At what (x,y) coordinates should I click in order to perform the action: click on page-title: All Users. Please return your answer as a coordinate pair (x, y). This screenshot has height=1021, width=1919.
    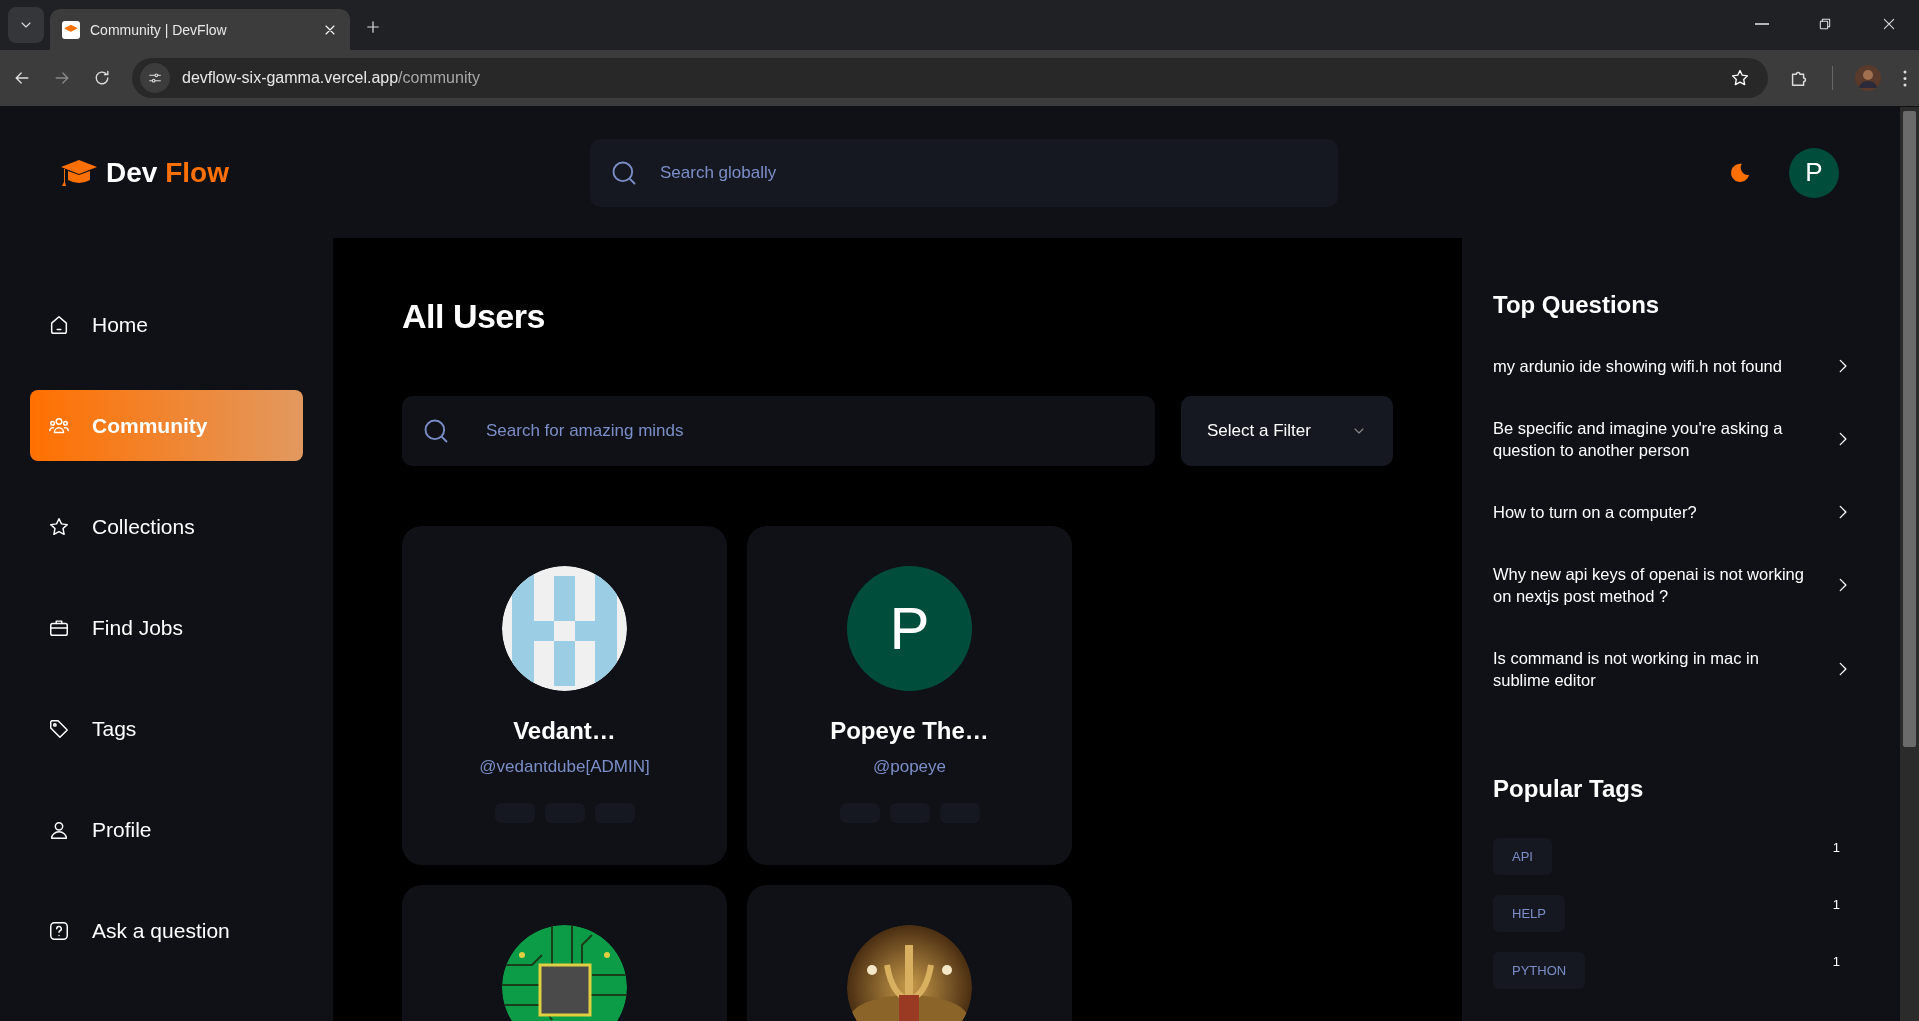
    Looking at the image, I should click on (474, 316).